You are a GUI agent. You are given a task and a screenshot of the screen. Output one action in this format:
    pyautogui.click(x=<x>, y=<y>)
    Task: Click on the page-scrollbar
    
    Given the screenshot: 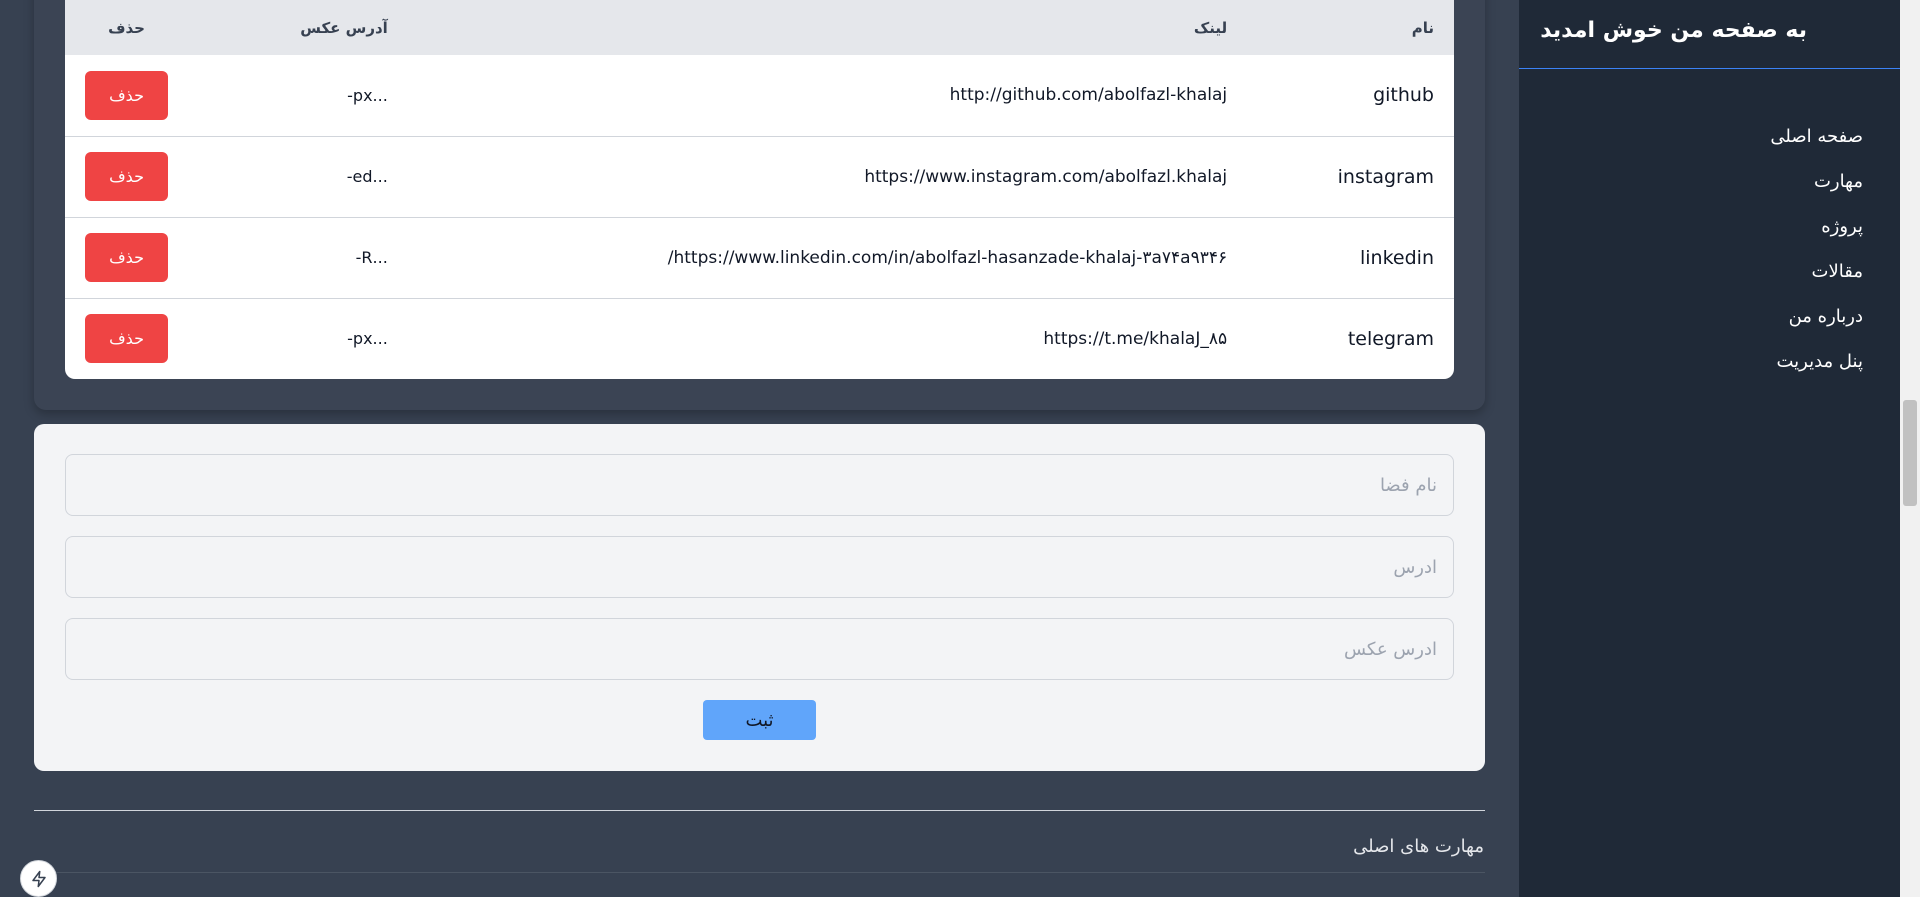 What is the action you would take?
    pyautogui.click(x=1910, y=448)
    